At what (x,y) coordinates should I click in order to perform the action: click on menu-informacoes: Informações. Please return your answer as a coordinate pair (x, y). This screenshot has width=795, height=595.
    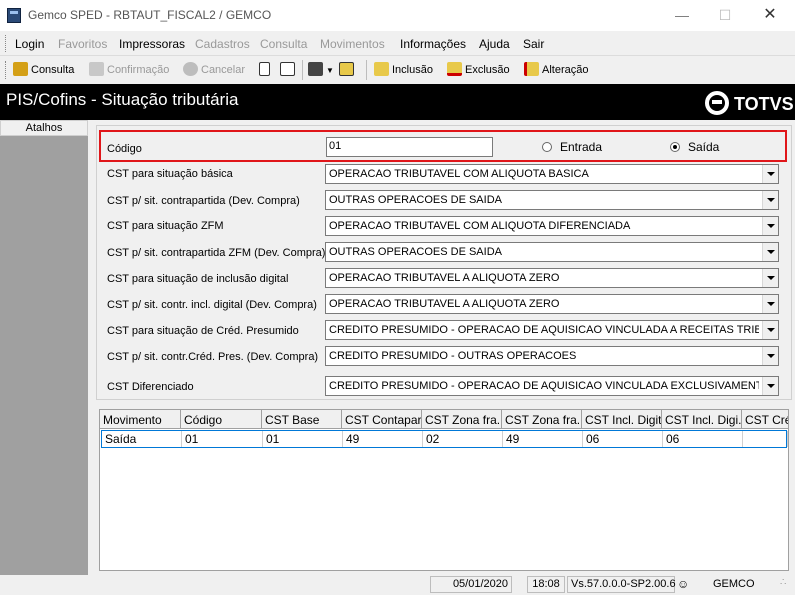
    Looking at the image, I should click on (433, 44).